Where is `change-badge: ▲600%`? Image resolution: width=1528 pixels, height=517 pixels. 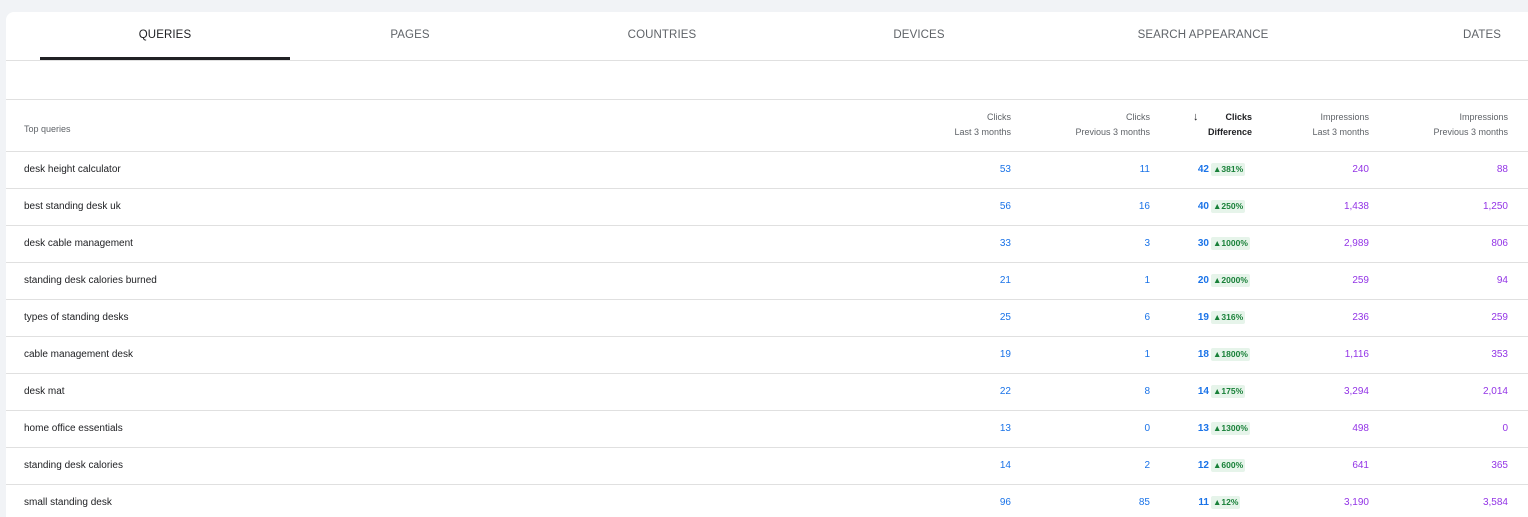 change-badge: ▲600% is located at coordinates (1228, 465).